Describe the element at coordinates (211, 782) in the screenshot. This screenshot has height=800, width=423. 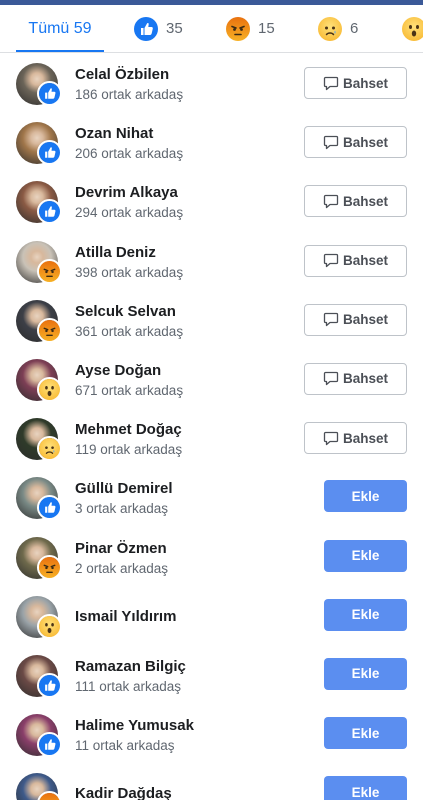
I see `list-item: Kadir Dağdaş Ekle` at that location.